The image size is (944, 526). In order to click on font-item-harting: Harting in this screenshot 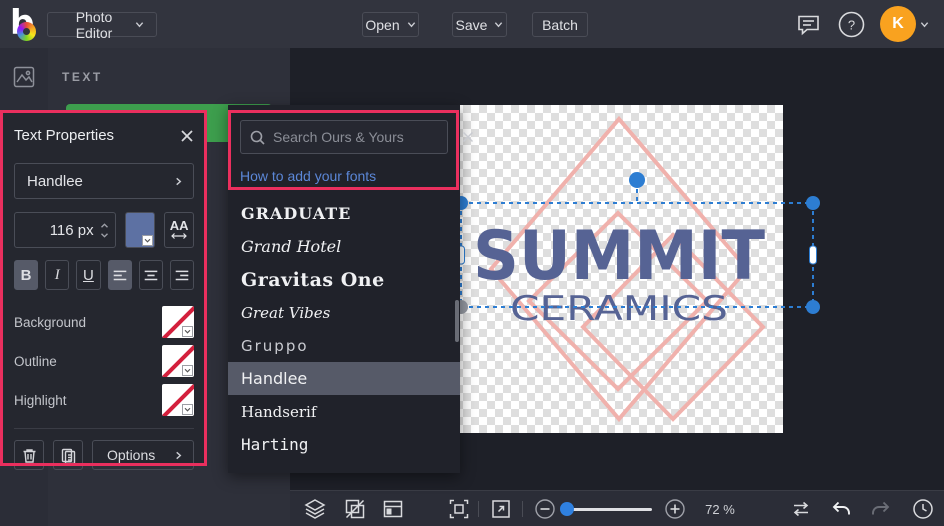, I will do `click(344, 444)`.